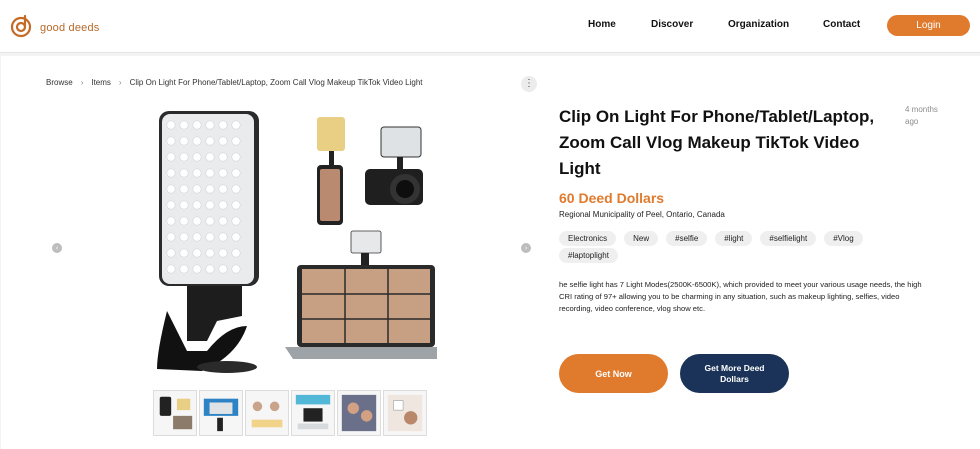 The height and width of the screenshot is (449, 980). I want to click on more-options-button: ⋮, so click(529, 84).